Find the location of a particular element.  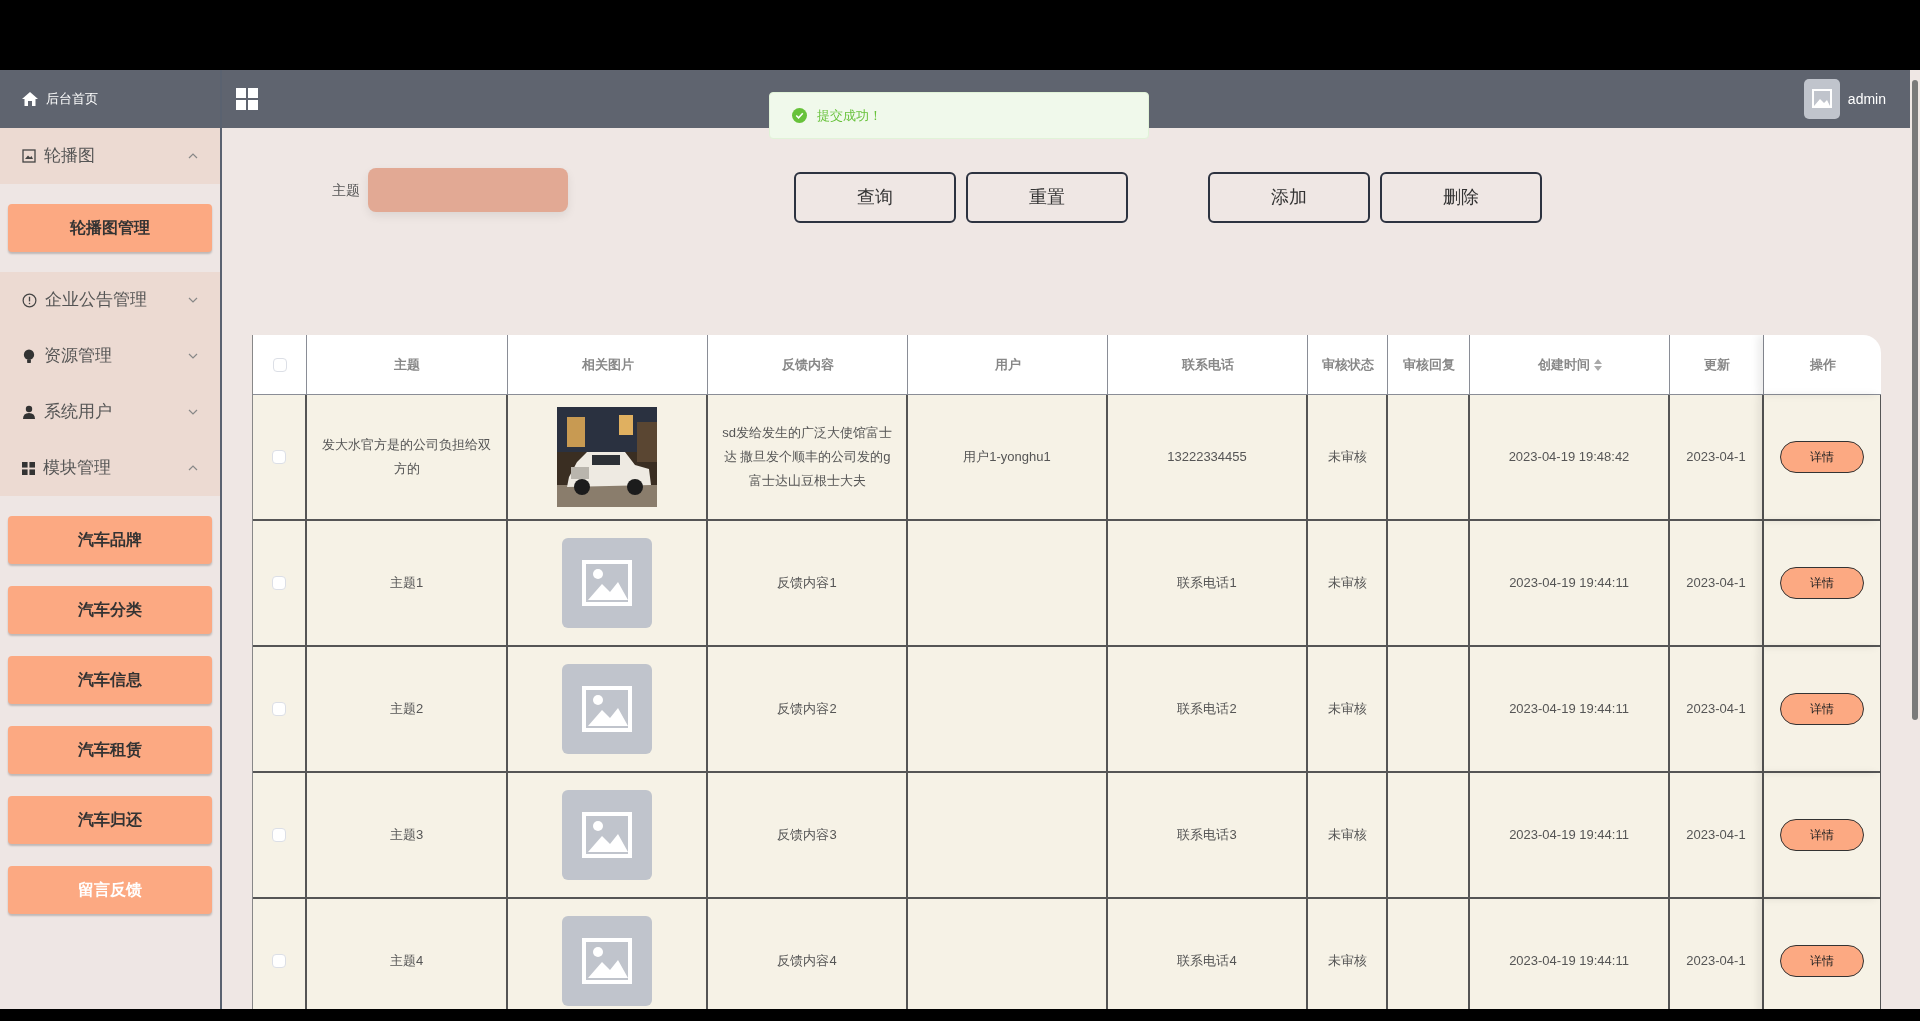

action-button: 重置 is located at coordinates (1047, 197).